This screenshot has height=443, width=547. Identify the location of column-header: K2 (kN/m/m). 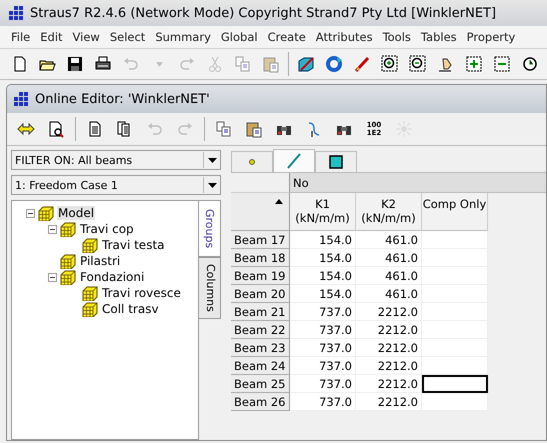
(389, 212).